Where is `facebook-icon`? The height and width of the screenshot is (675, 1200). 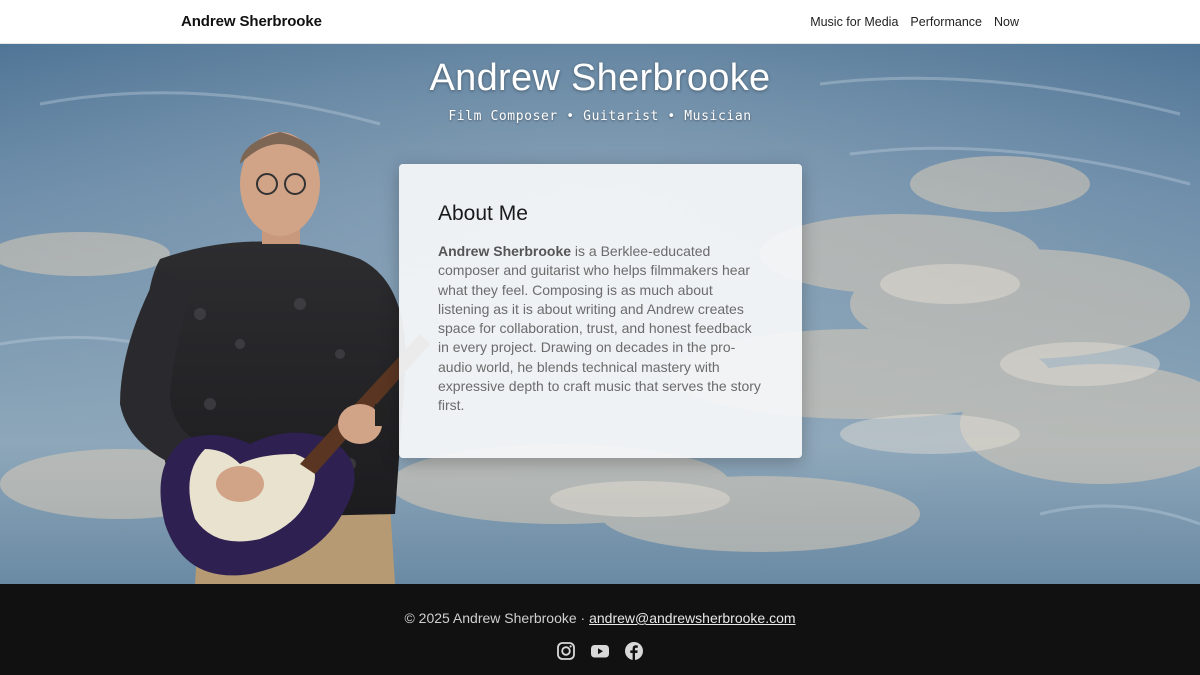
facebook-icon is located at coordinates (634, 651).